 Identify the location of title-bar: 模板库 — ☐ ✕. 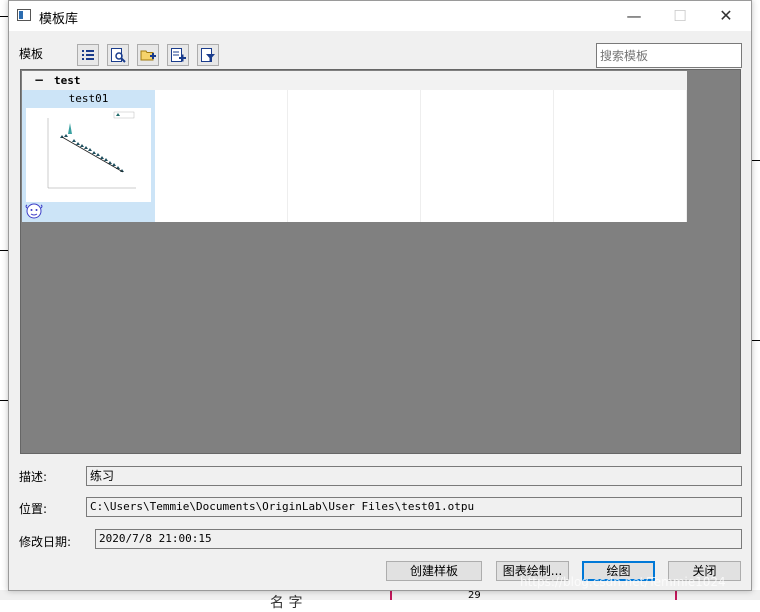
(380, 16).